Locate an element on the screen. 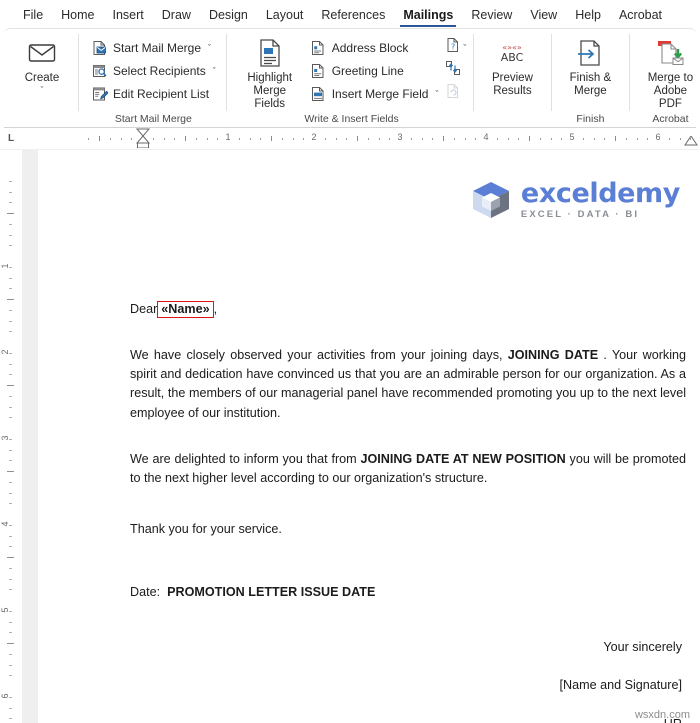  select-recipients-chevron-down-icon: ˇ is located at coordinates (214, 71).